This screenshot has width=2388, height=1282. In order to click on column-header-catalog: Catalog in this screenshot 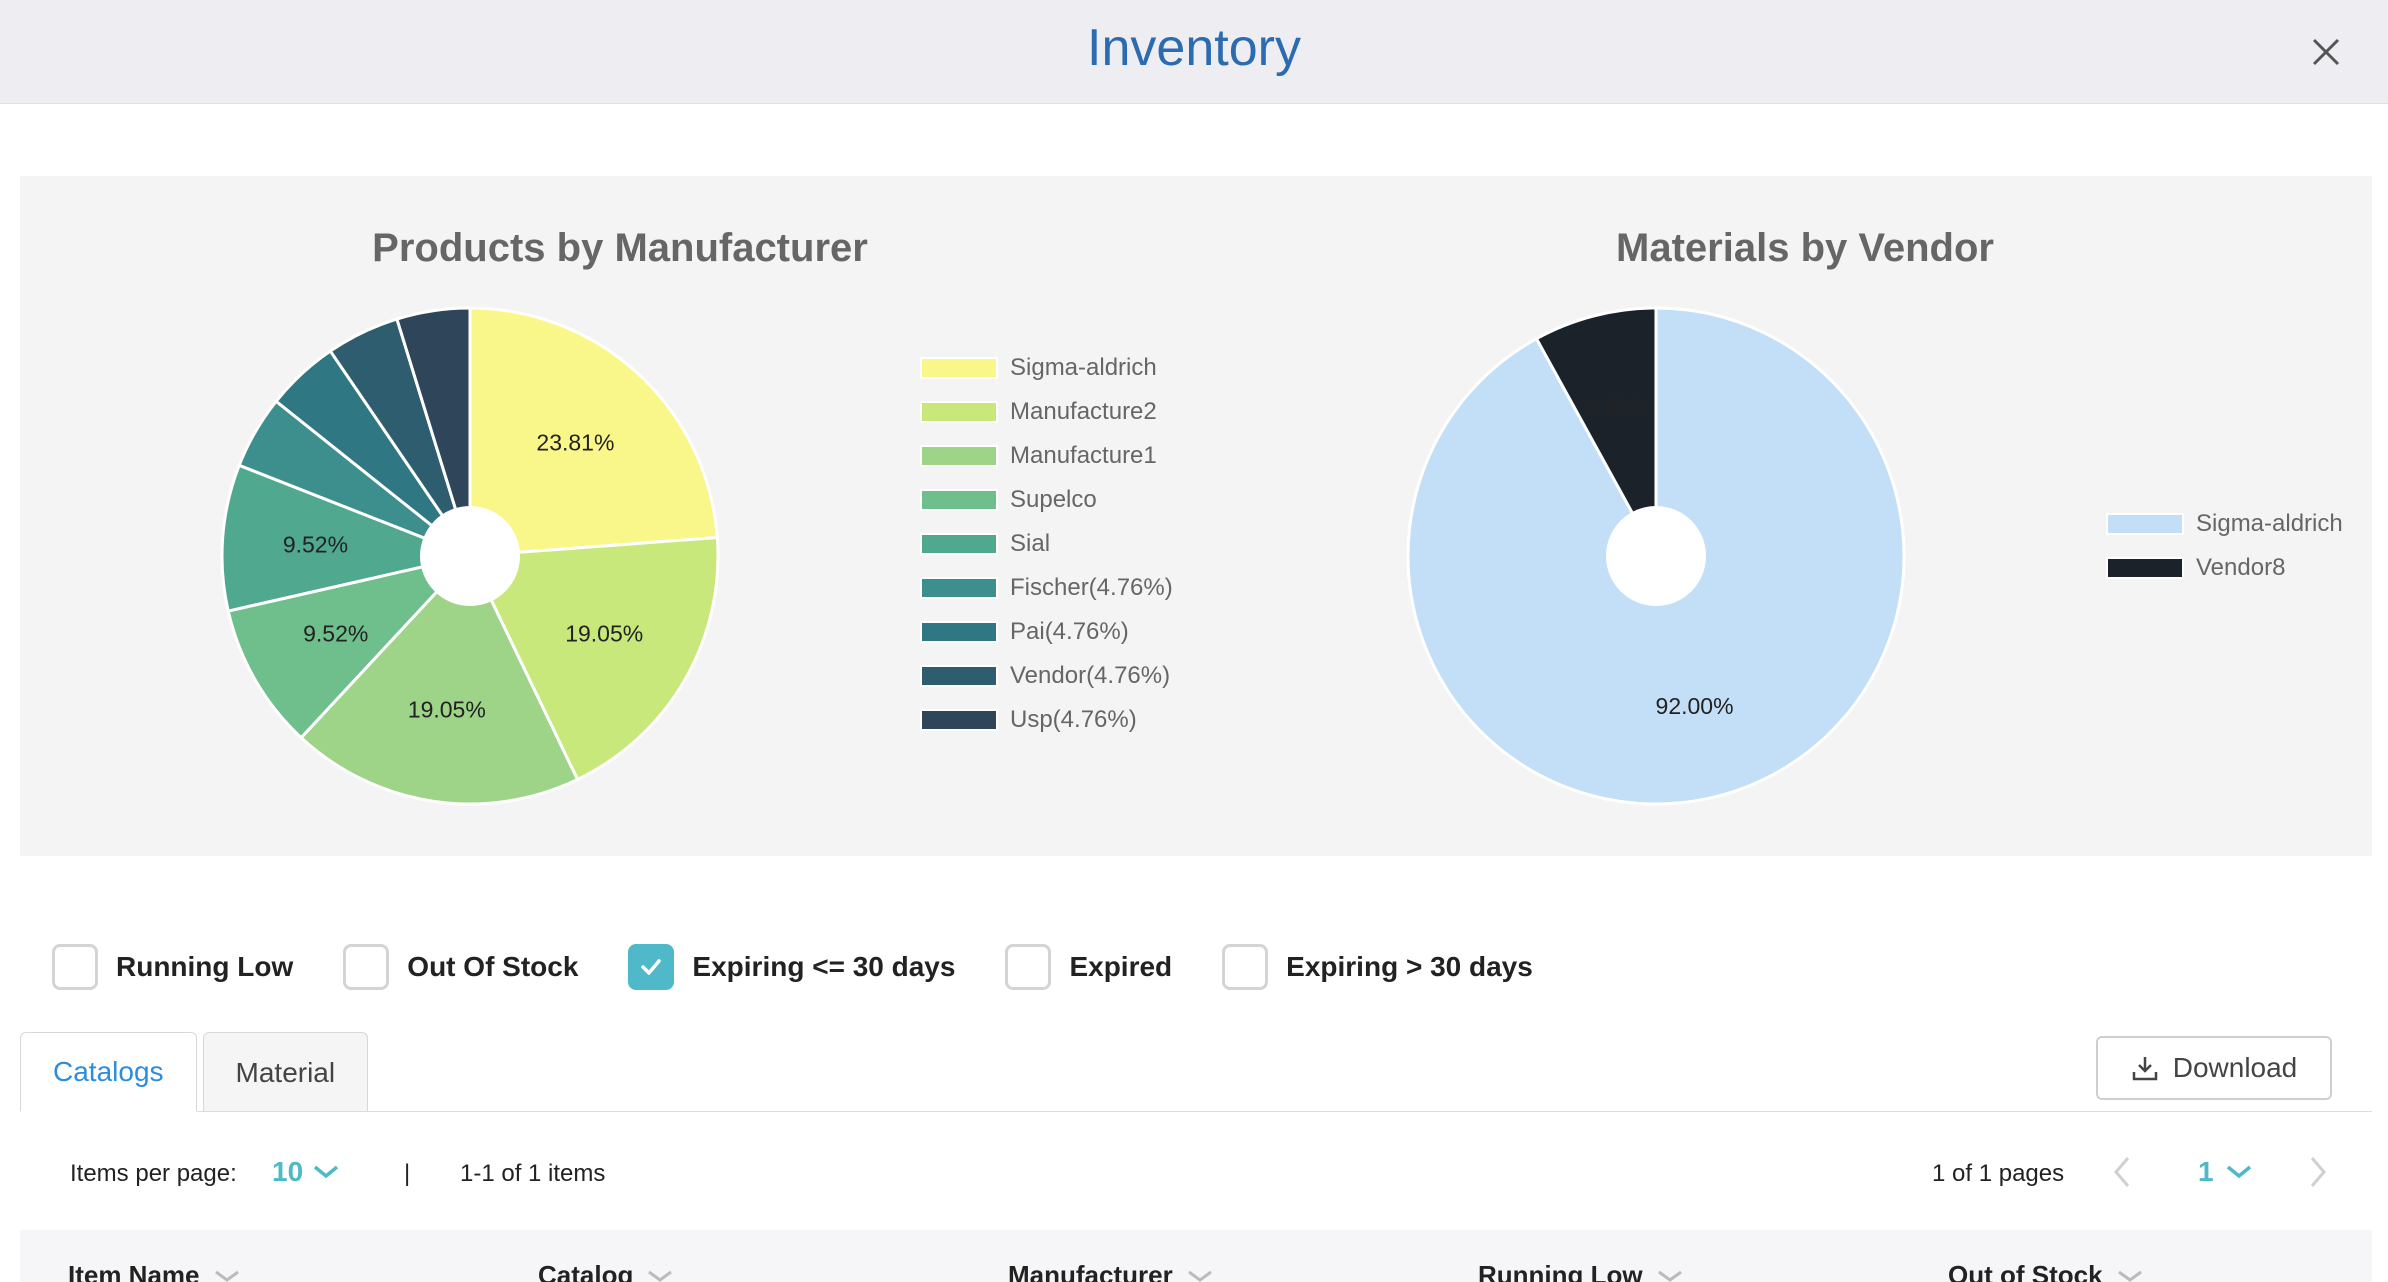, I will do `click(606, 1271)`.